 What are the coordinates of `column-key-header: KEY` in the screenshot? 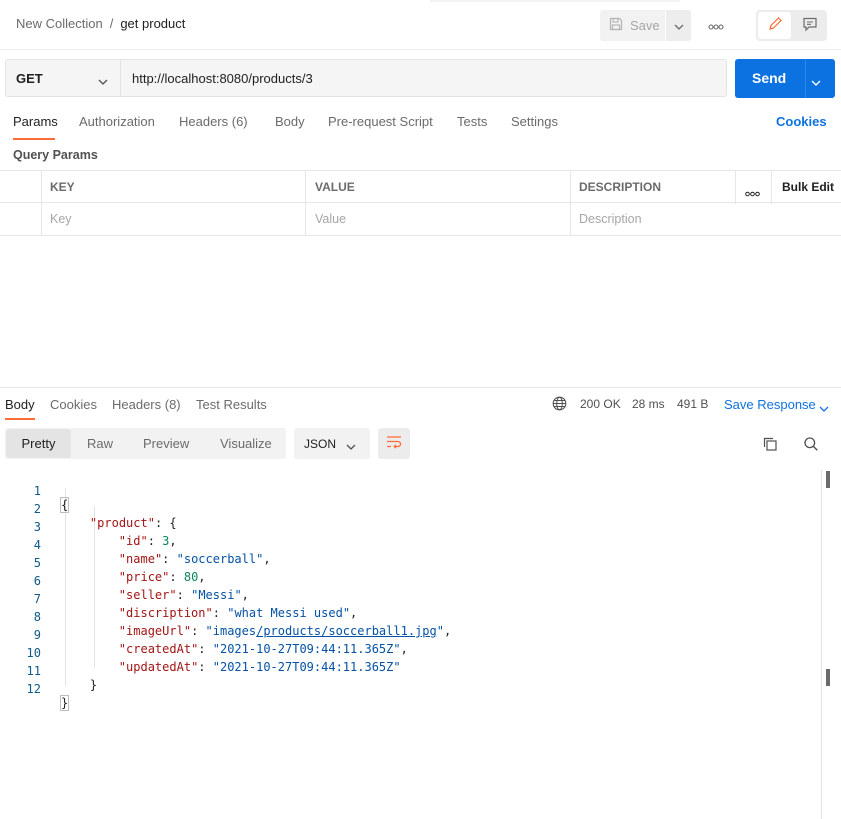 It's located at (62, 187).